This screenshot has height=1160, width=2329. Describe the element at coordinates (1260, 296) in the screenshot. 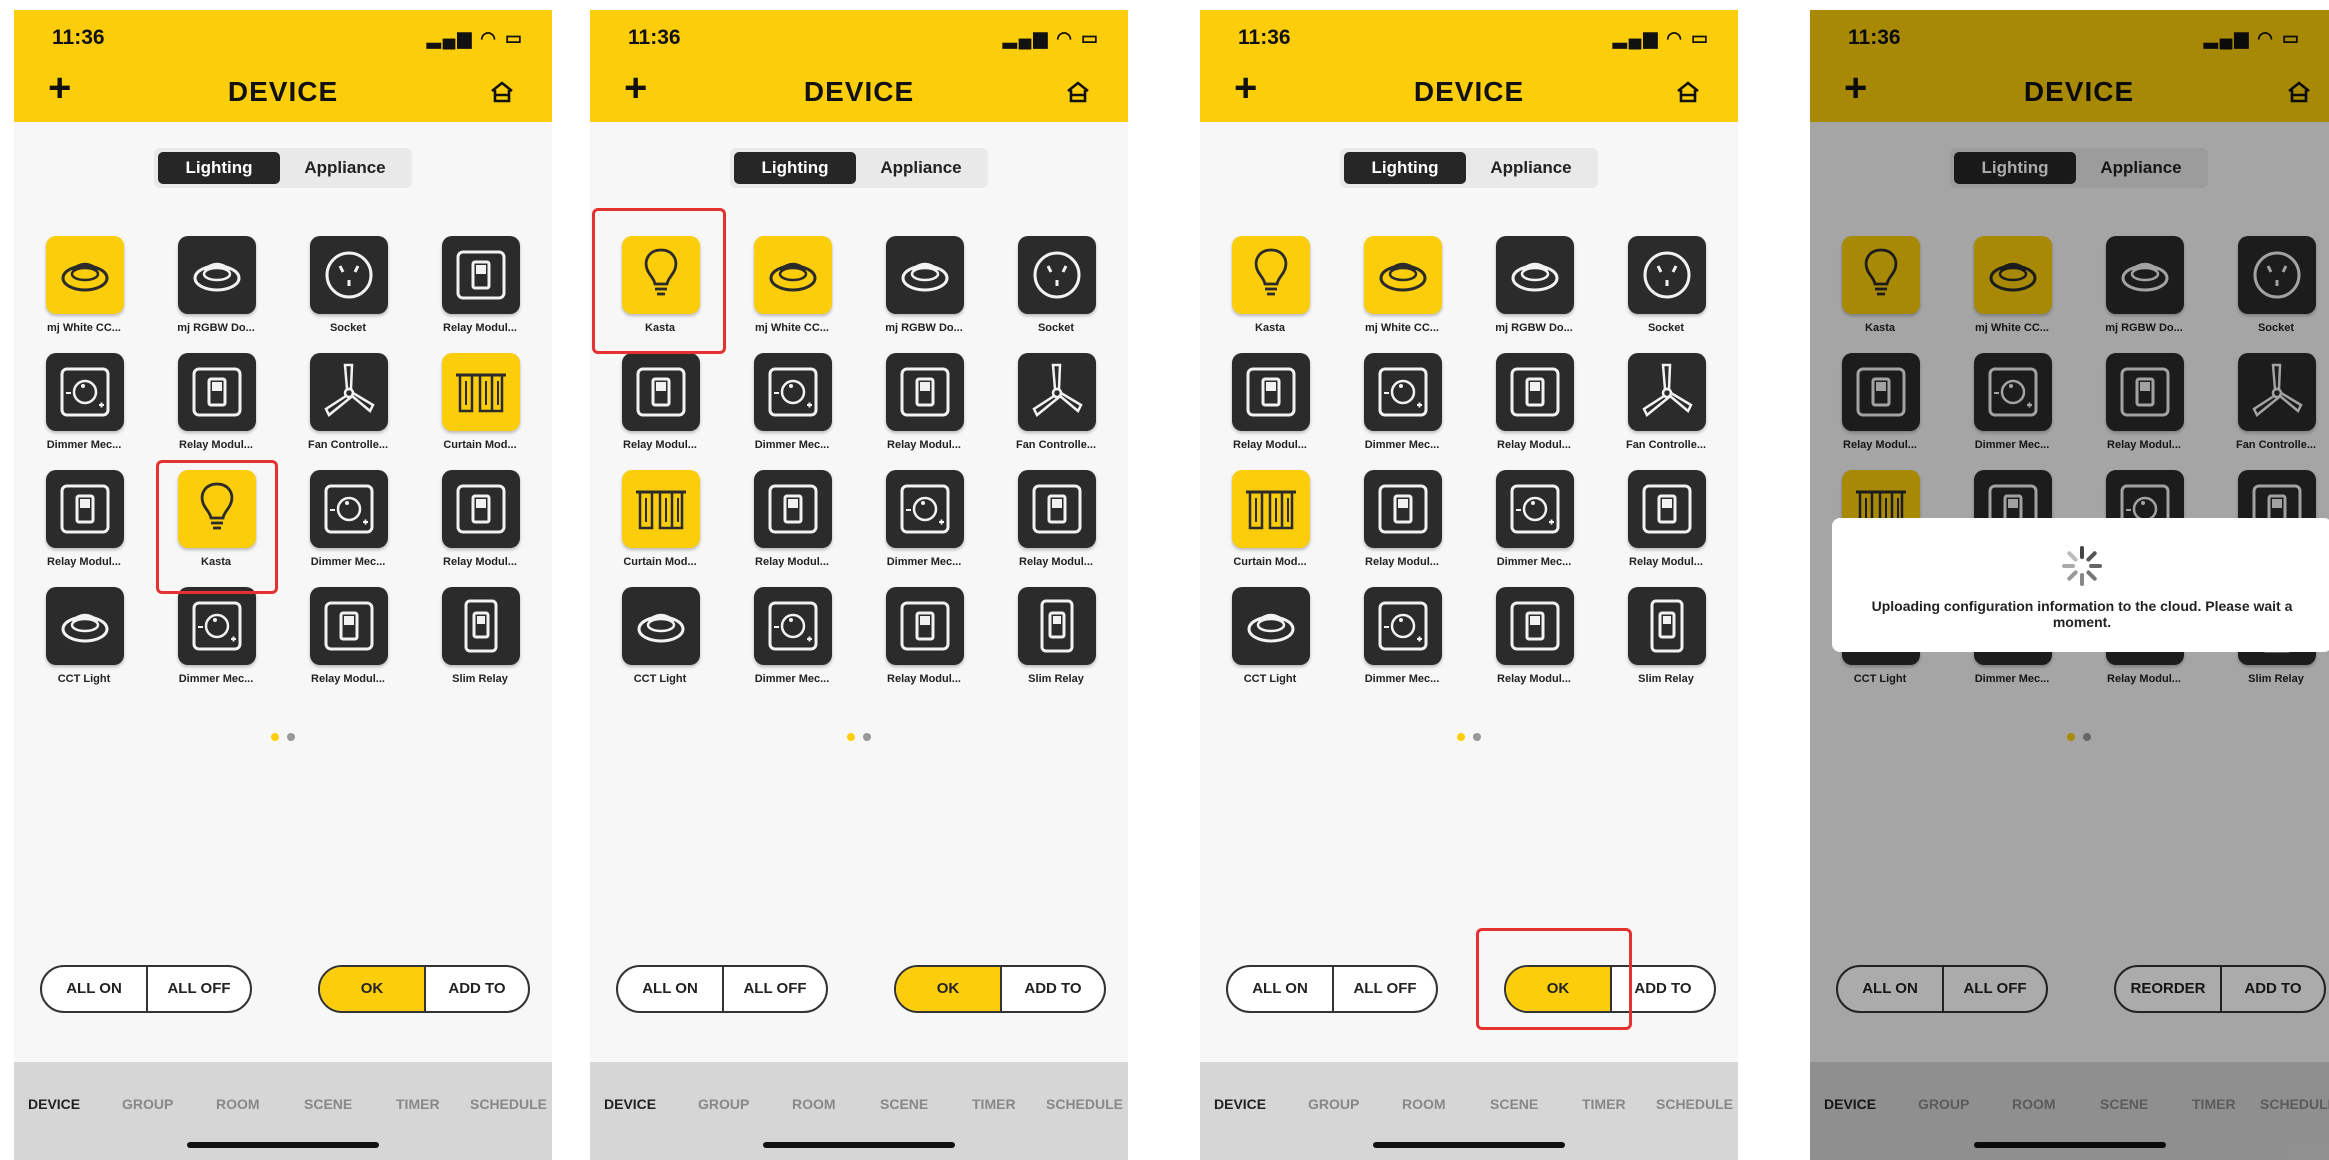

I see `device-item: Kasta` at that location.